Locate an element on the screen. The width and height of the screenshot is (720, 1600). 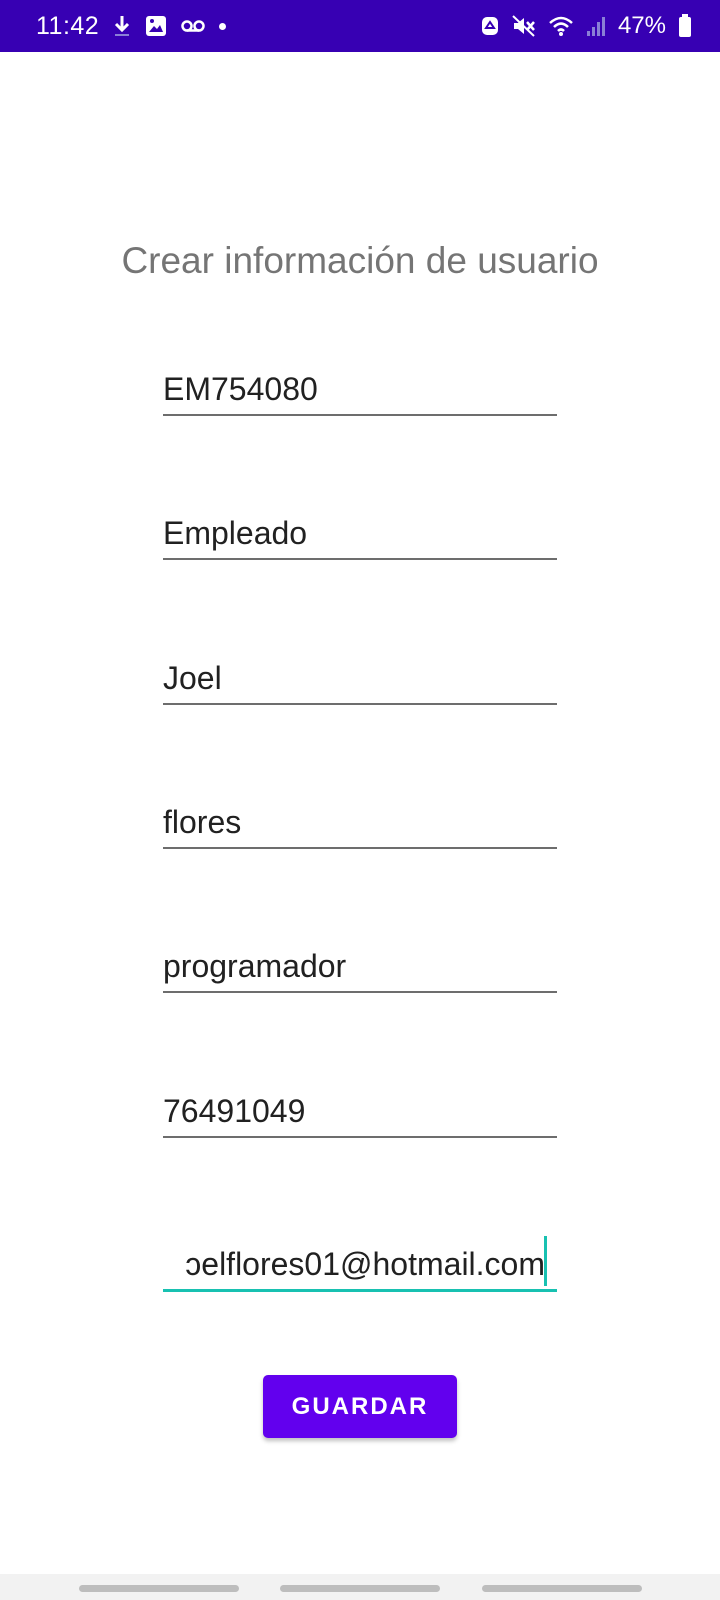
nombre-input is located at coordinates (360, 678).